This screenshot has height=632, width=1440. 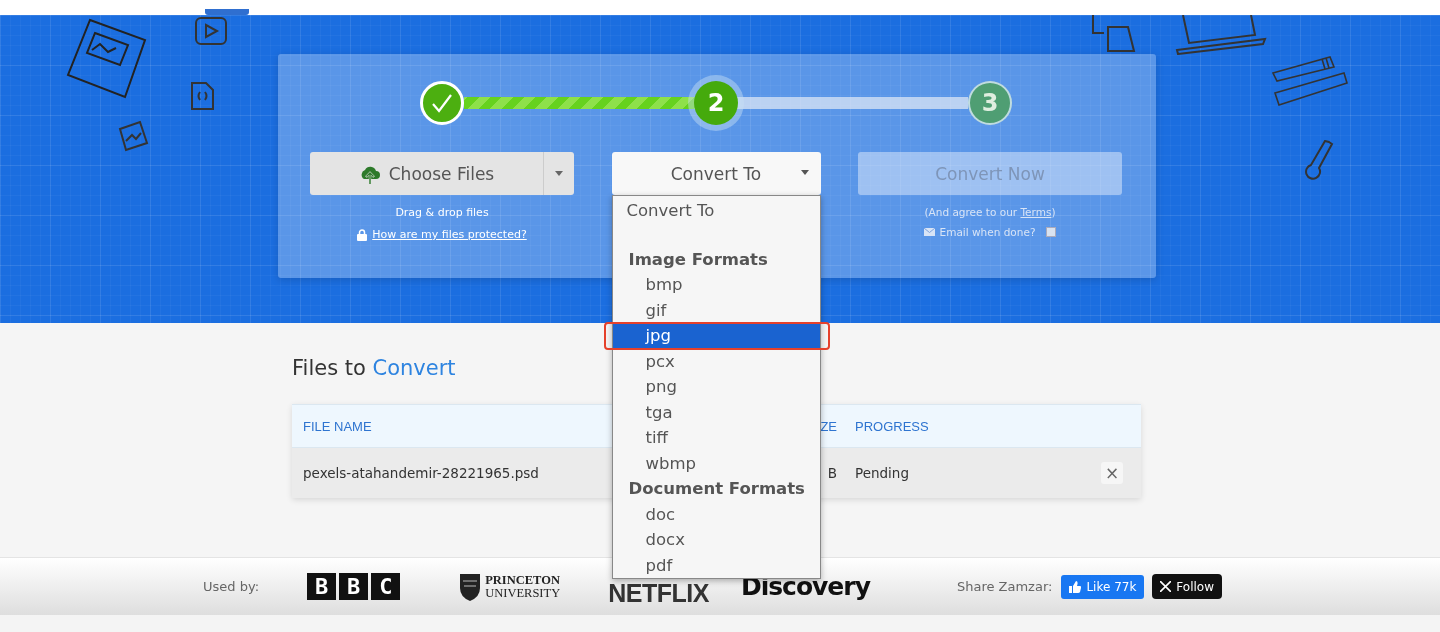 I want to click on format-group-label: Image Formats, so click(x=698, y=259).